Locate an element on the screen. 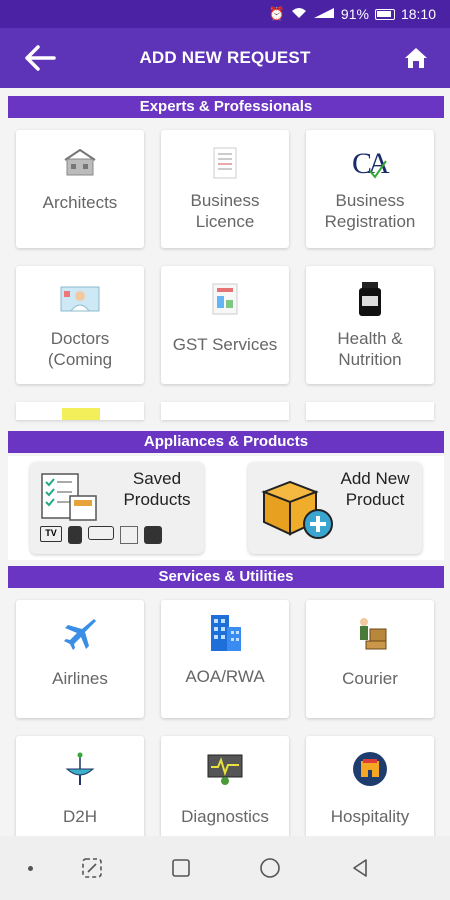  category-label: Health & Nutrition is located at coordinates (370, 349).